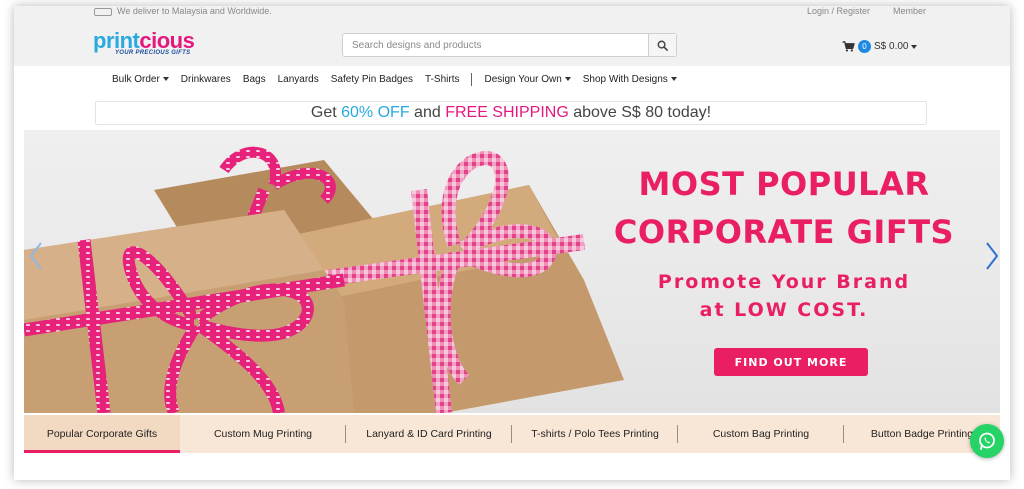  Describe the element at coordinates (891, 46) in the screenshot. I see `cart-total: S$ 0.00` at that location.